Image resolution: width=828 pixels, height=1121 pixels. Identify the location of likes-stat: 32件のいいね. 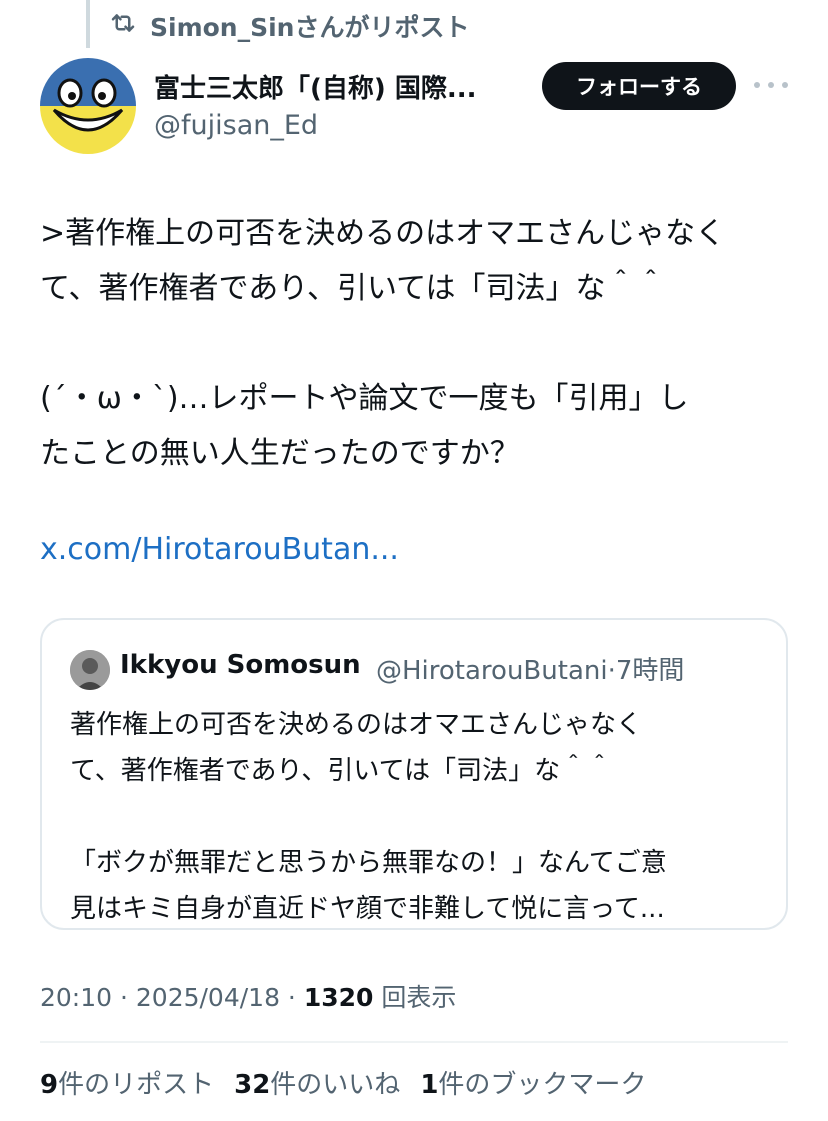
(317, 1082).